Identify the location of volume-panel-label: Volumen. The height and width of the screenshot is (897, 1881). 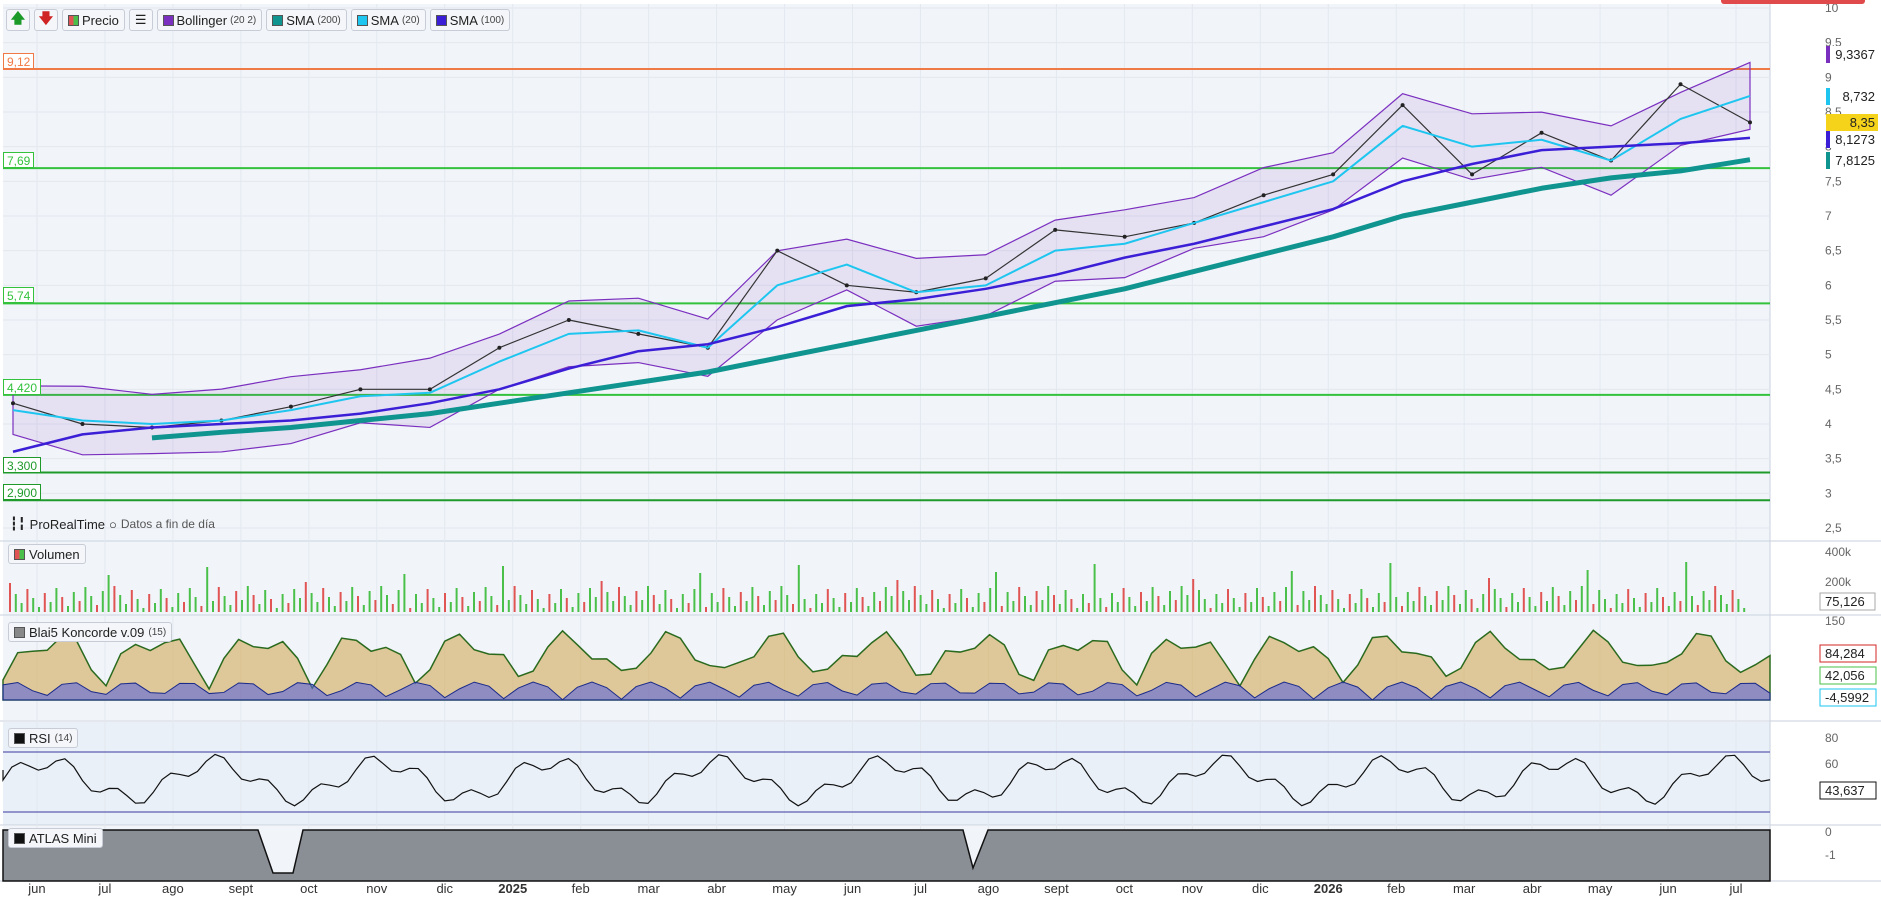
(47, 554).